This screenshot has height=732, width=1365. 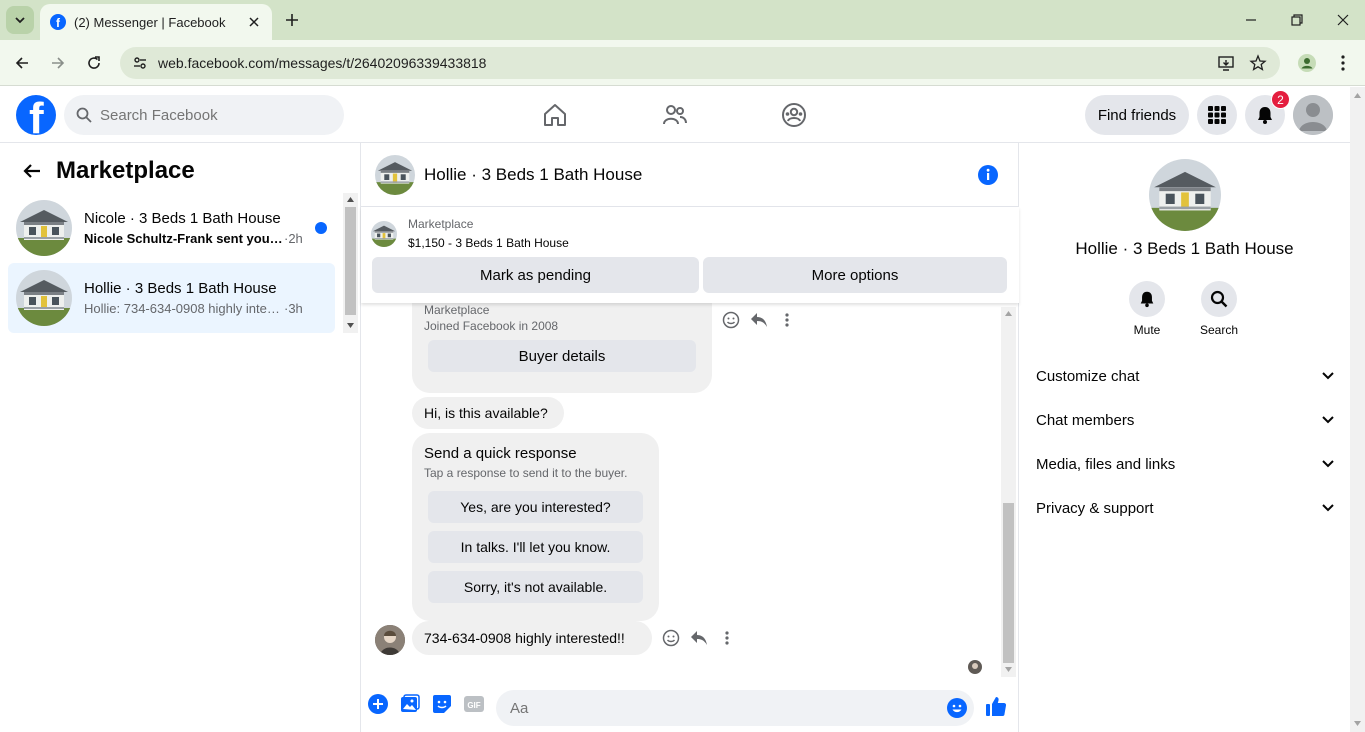 I want to click on page-title: Marketplace, so click(x=125, y=170).